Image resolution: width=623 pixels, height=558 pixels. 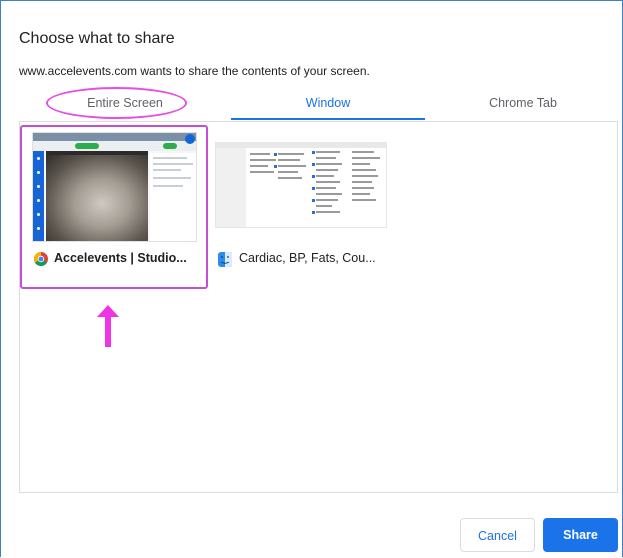 I want to click on chrome-icon, so click(x=41, y=259).